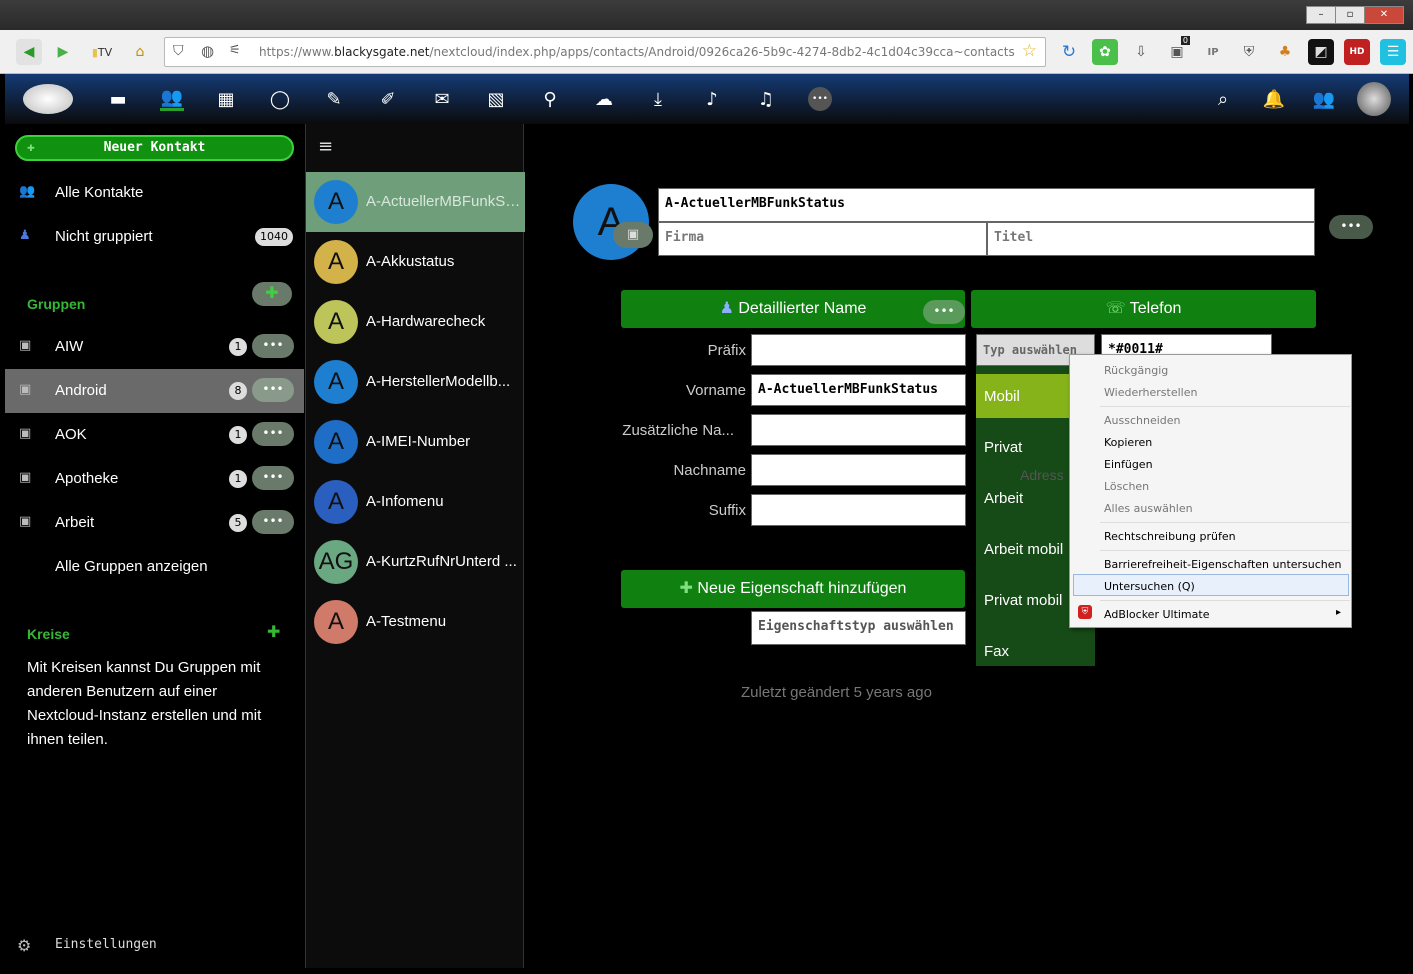  What do you see at coordinates (1170, 536) in the screenshot?
I see `menu-item-spellcheck: Rechtschreibung prüfen` at bounding box center [1170, 536].